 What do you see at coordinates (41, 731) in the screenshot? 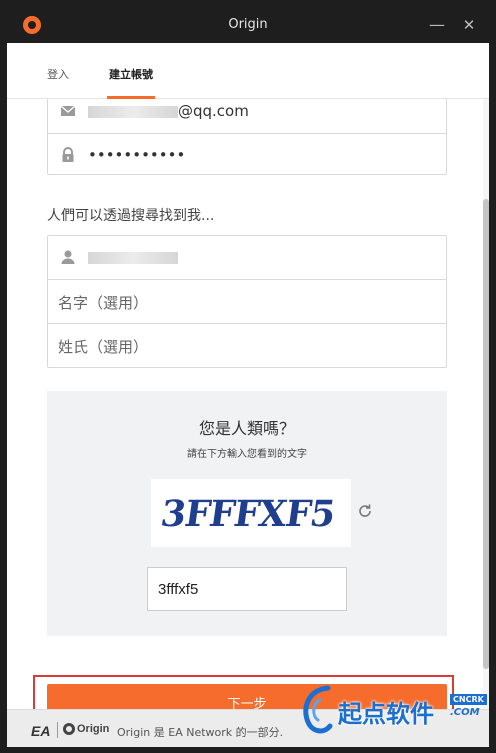
I see `ea-logo: EA` at bounding box center [41, 731].